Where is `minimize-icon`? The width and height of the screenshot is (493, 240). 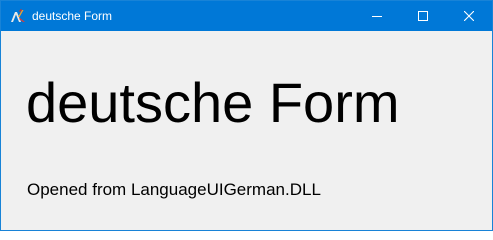 minimize-icon is located at coordinates (377, 16).